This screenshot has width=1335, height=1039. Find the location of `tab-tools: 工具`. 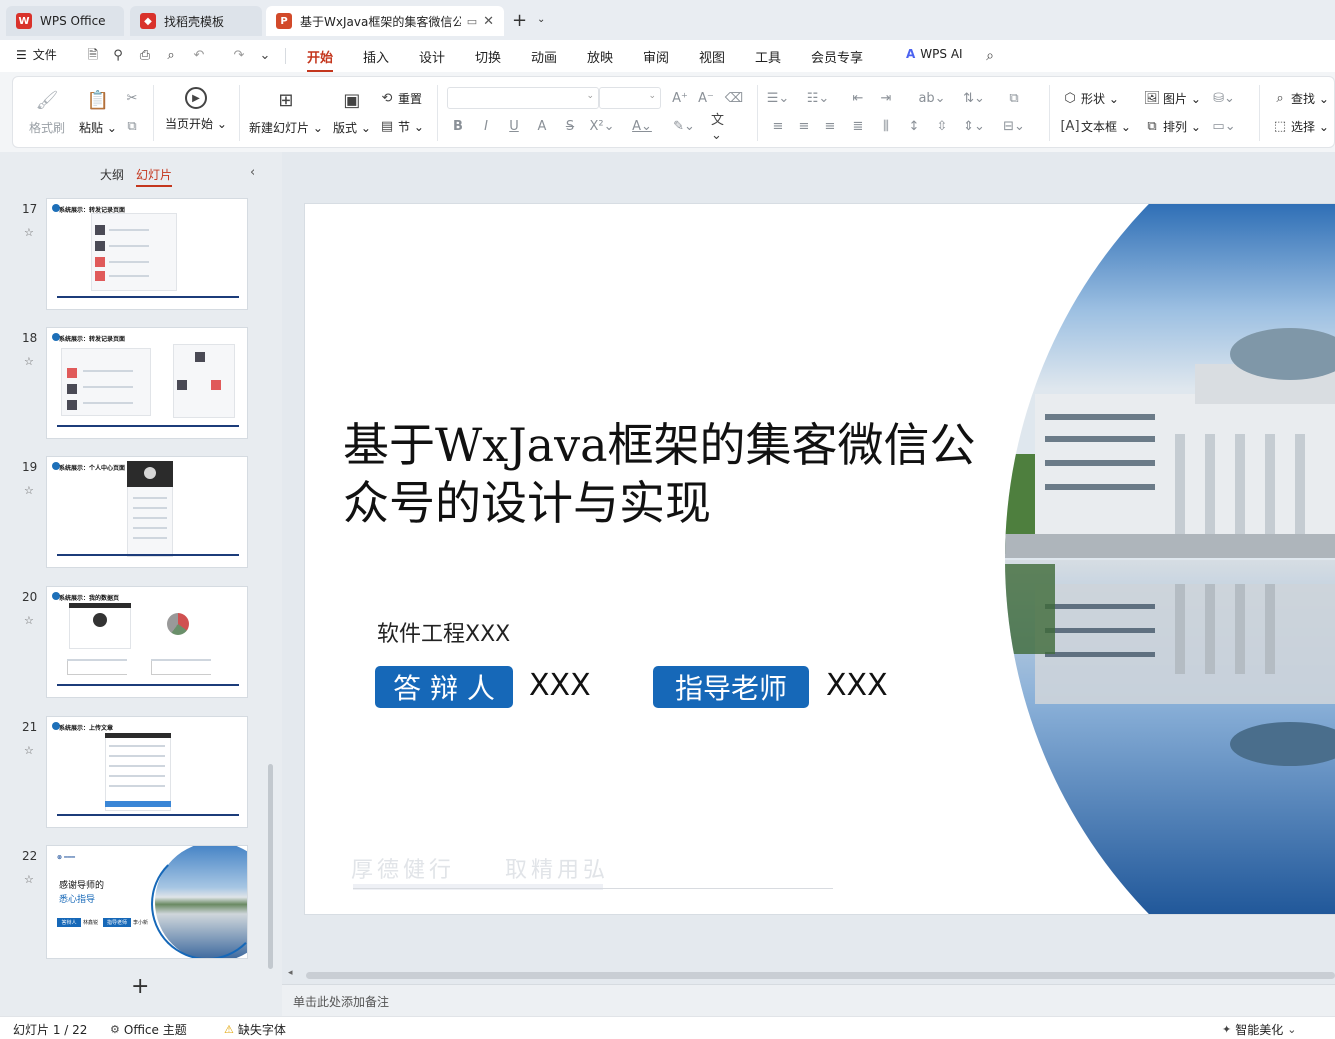

tab-tools: 工具 is located at coordinates (768, 56).